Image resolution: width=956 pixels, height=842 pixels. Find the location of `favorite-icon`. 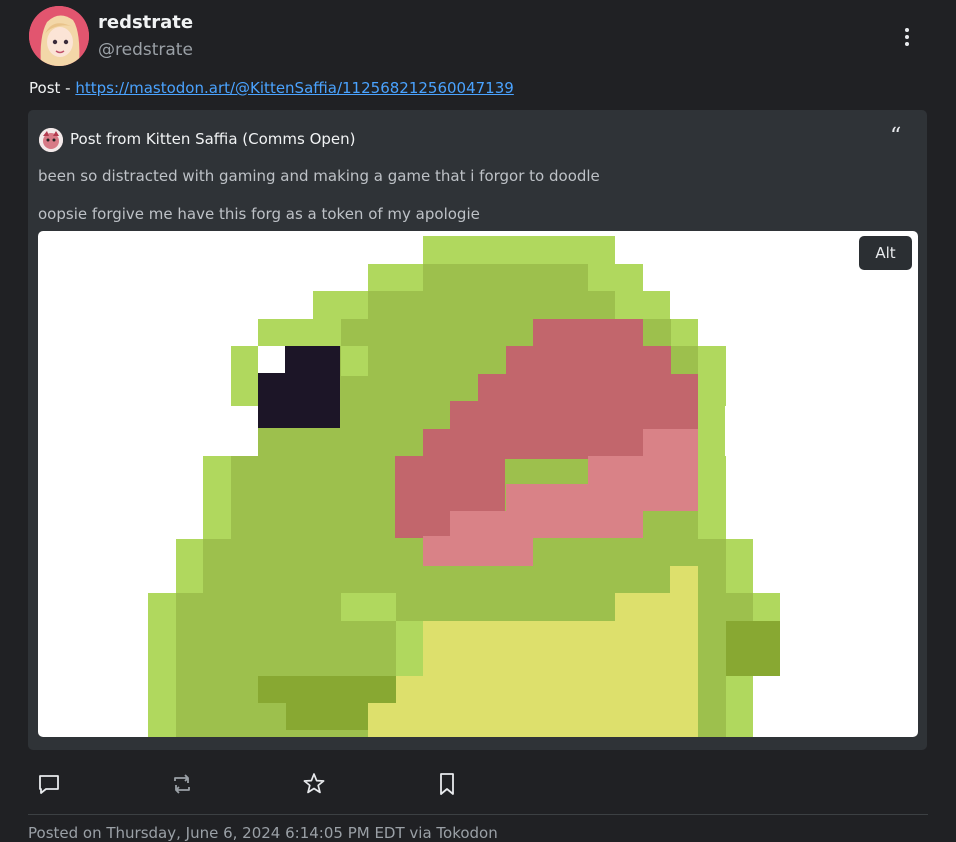

favorite-icon is located at coordinates (314, 783).